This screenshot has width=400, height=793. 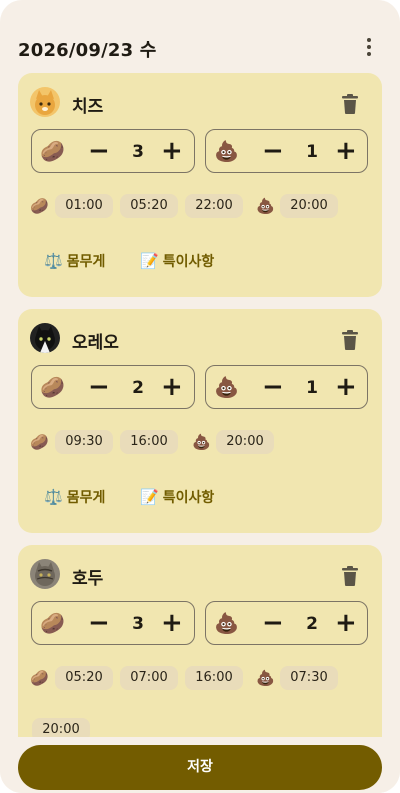 I want to click on poop-time-chip: 07:30, so click(x=309, y=678).